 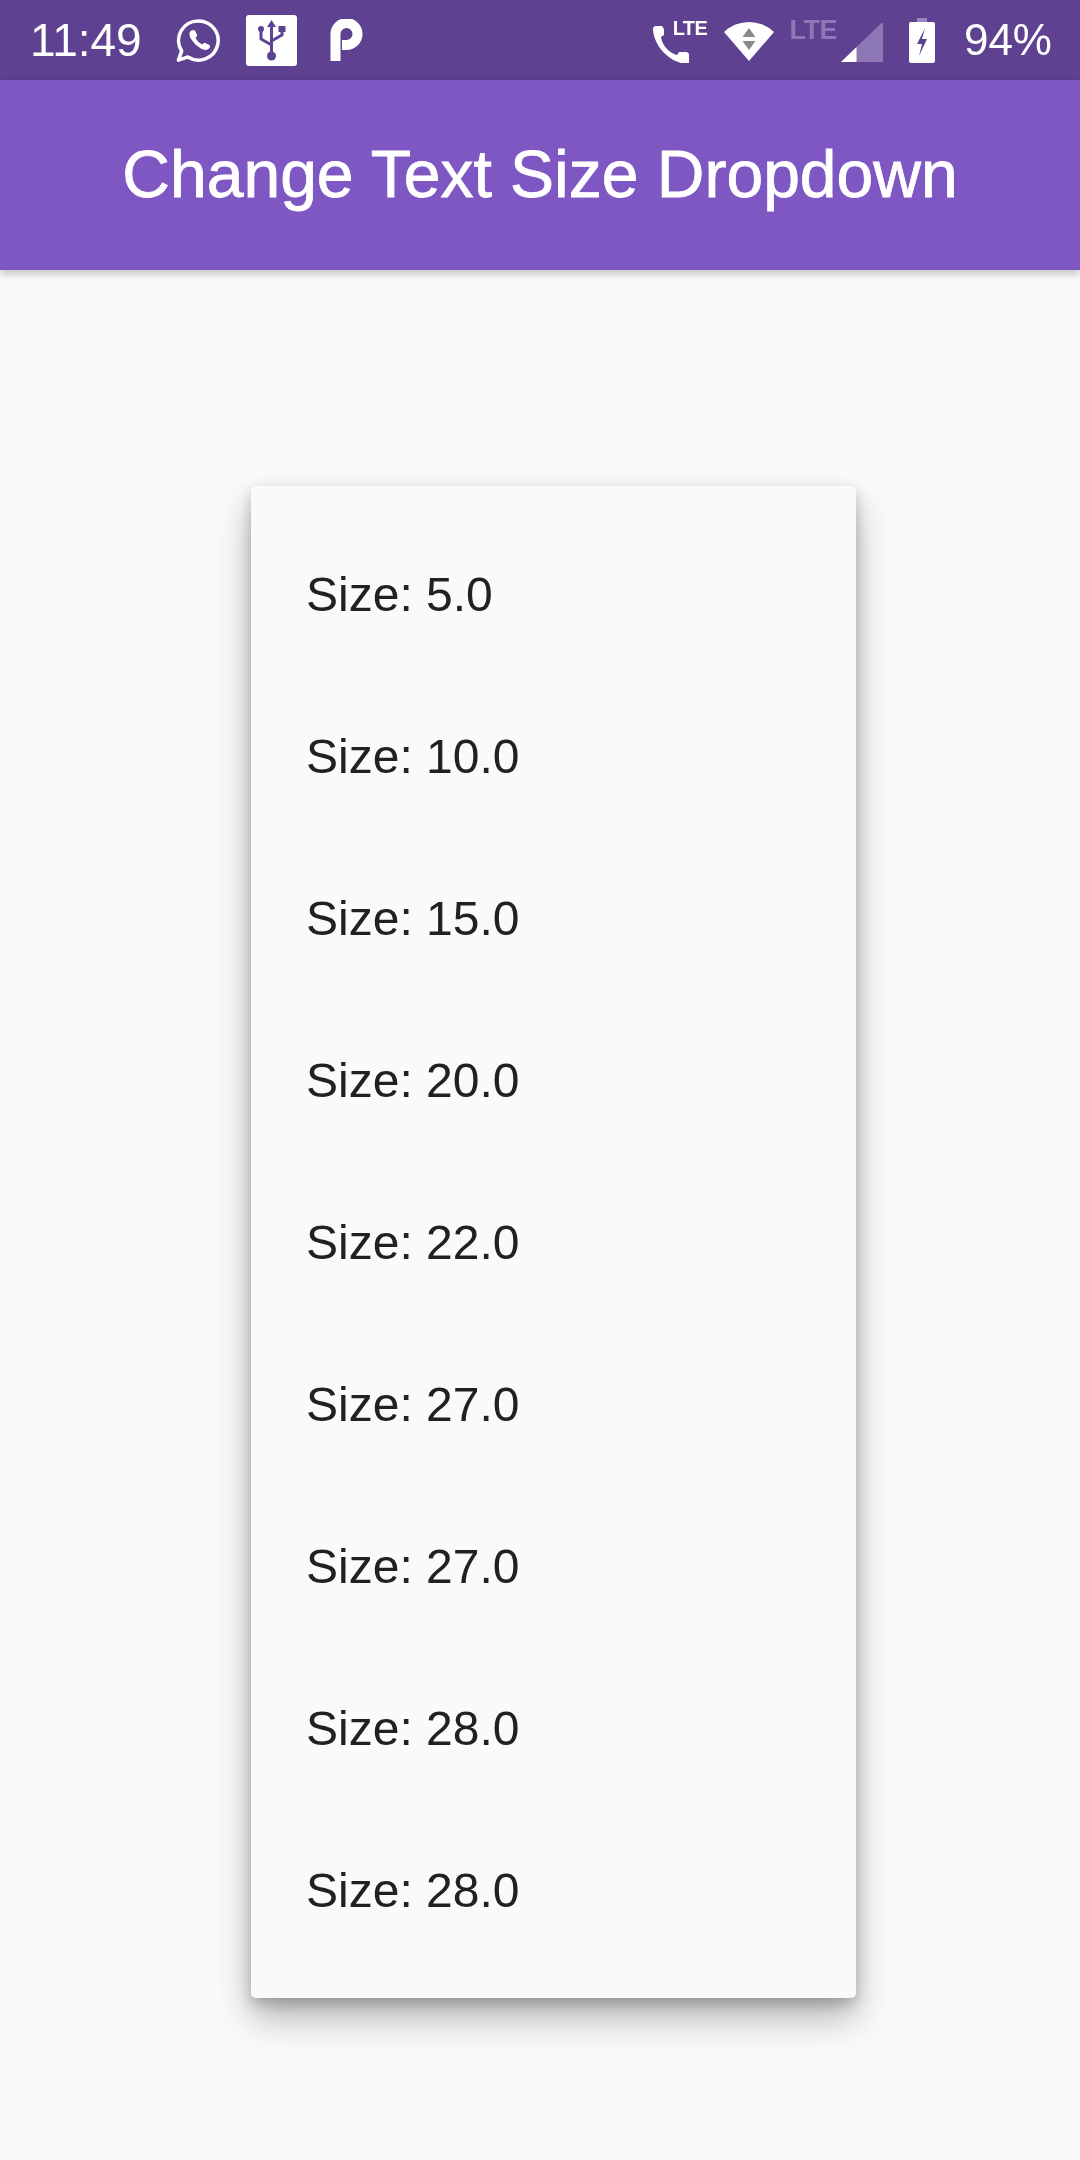 What do you see at coordinates (198, 40) in the screenshot?
I see `chat-bubble-phone-icon` at bounding box center [198, 40].